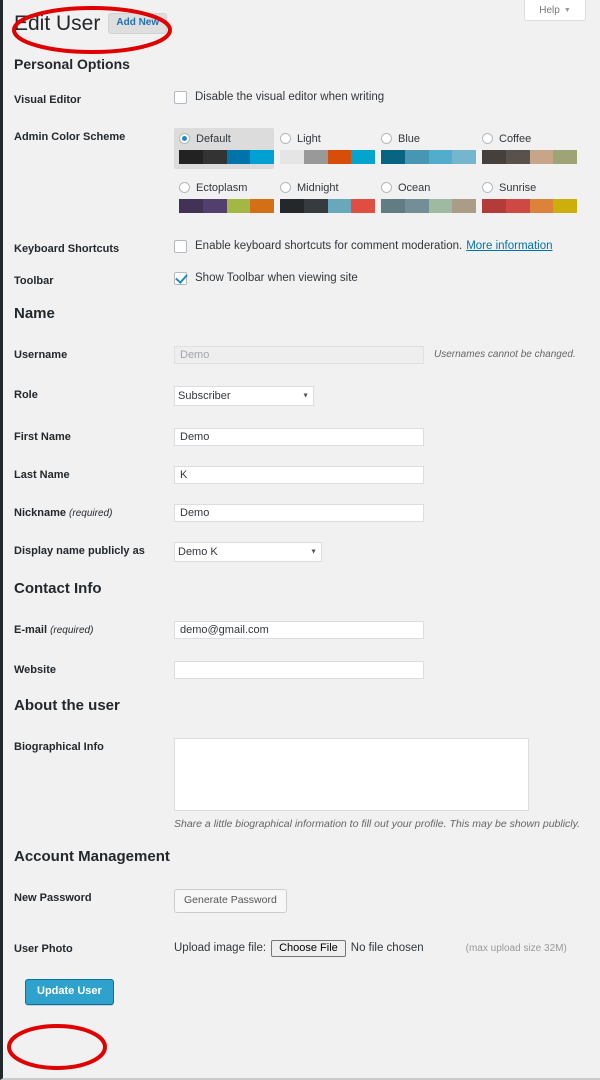  I want to click on color-scheme-coffee: Coffee, so click(527, 148).